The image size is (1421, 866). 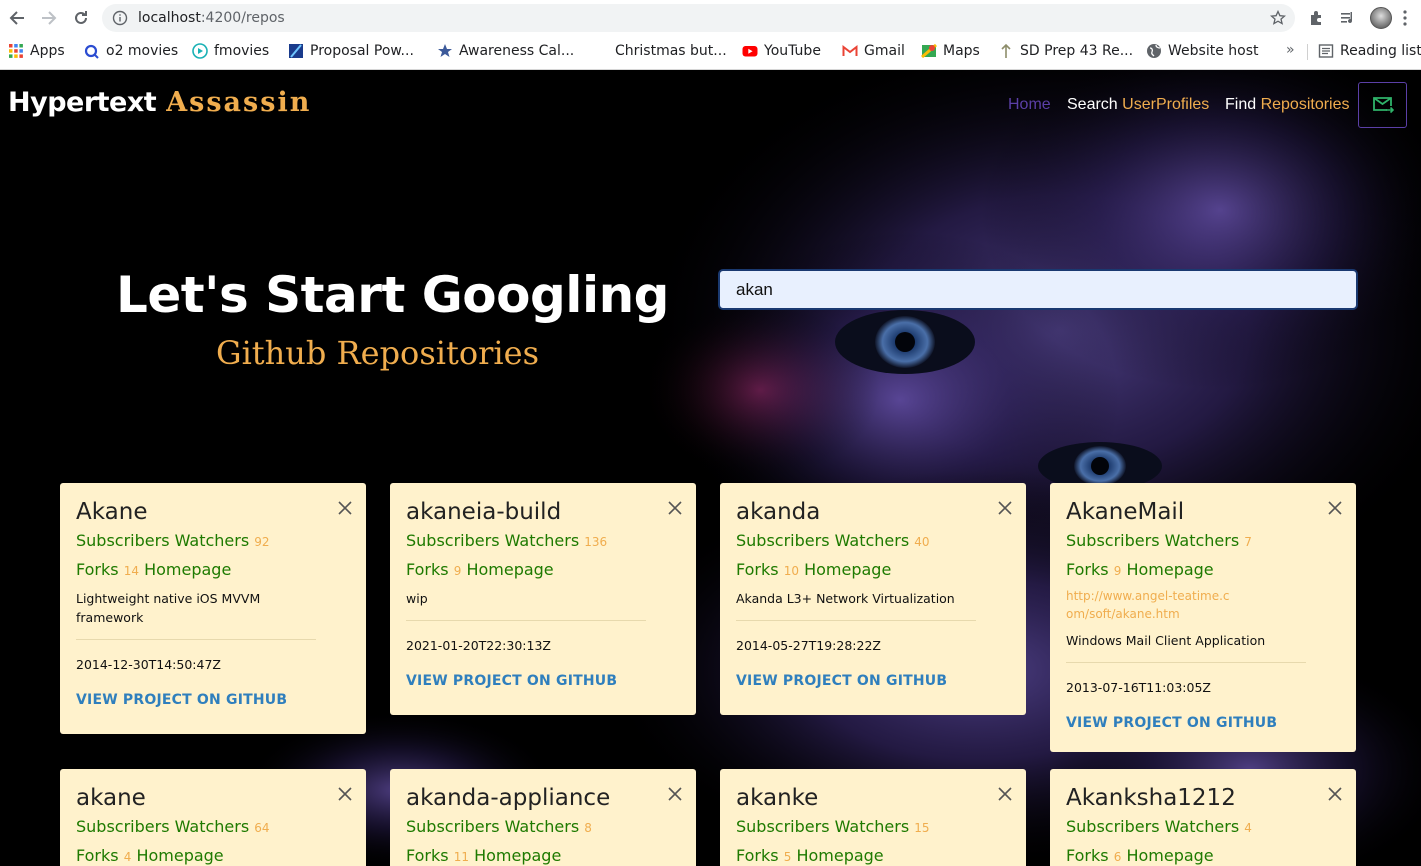 I want to click on repo-created-date: 2014-05-27T19:28:22Z, so click(x=808, y=645).